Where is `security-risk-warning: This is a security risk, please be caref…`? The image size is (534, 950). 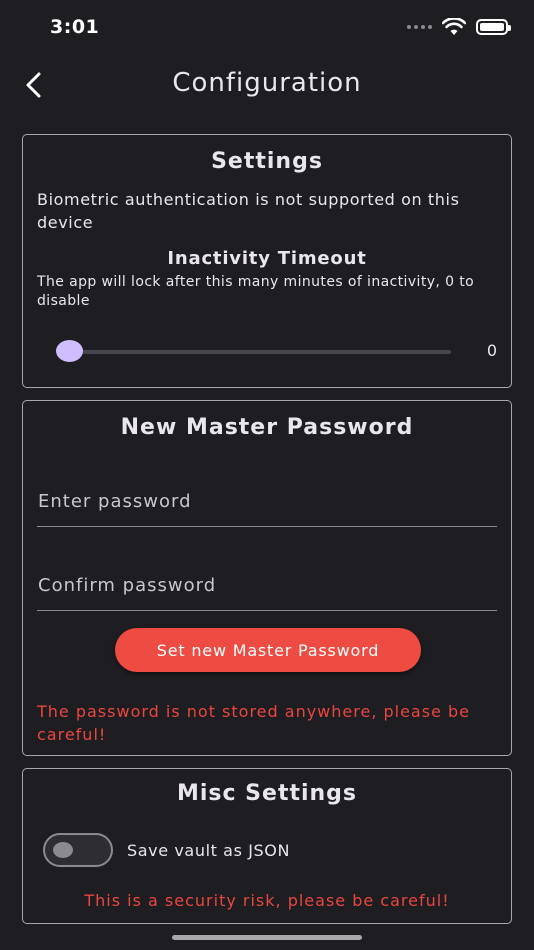
security-risk-warning: This is a security risk, please be caref… is located at coordinates (267, 900).